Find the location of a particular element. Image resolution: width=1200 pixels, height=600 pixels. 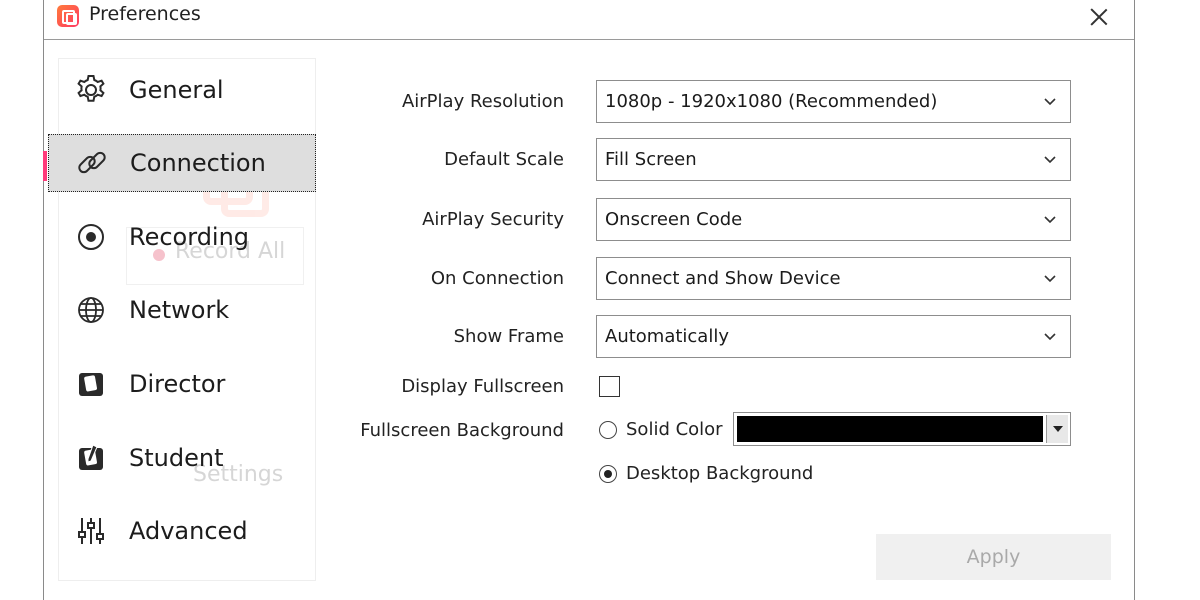

show-frame-value: Automatically is located at coordinates (667, 336).